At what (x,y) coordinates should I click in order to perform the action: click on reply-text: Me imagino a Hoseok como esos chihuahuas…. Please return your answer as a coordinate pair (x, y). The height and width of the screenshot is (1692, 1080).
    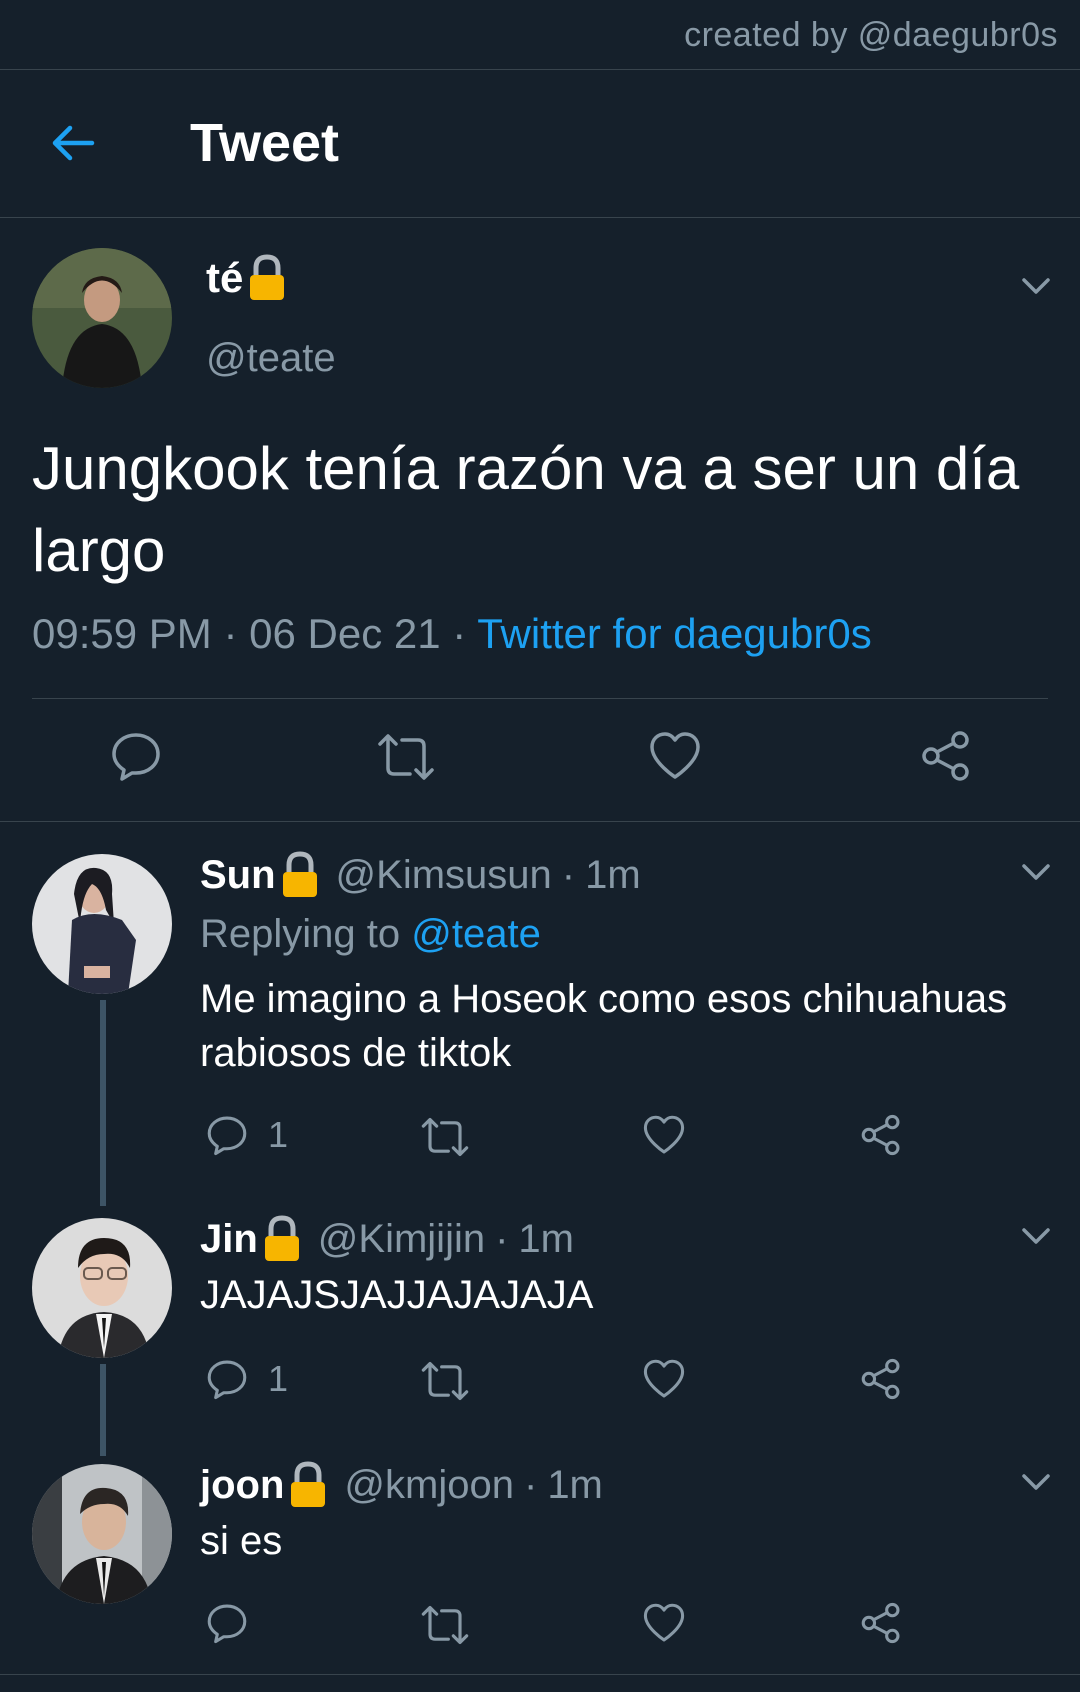
    Looking at the image, I should click on (604, 1026).